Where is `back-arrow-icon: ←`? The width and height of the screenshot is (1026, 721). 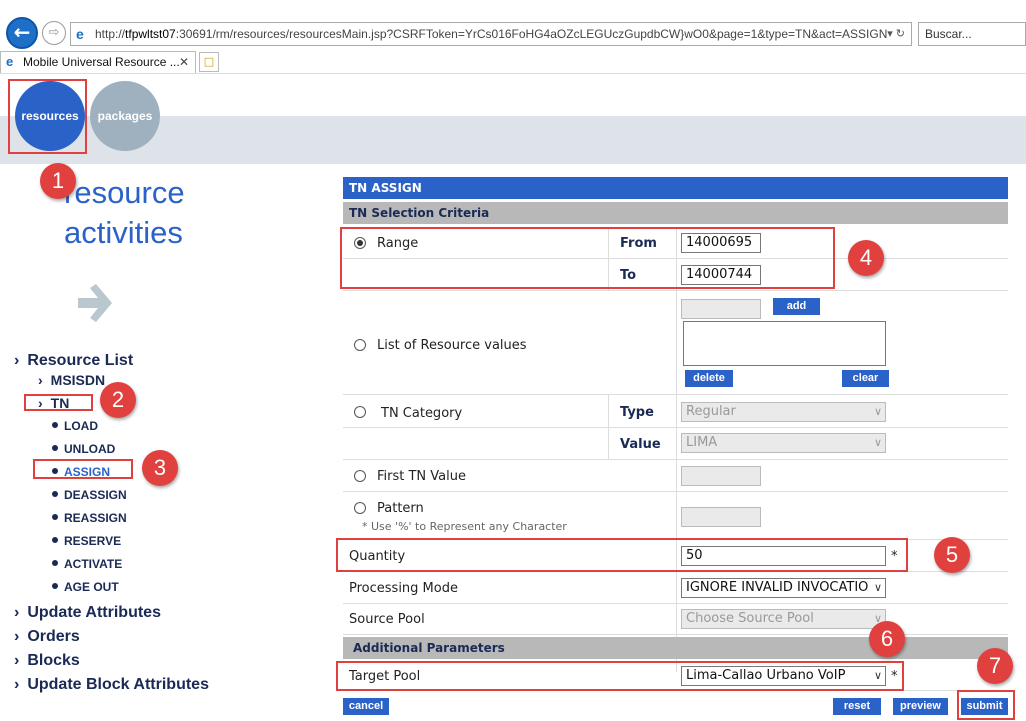
back-arrow-icon: ← is located at coordinates (22, 33).